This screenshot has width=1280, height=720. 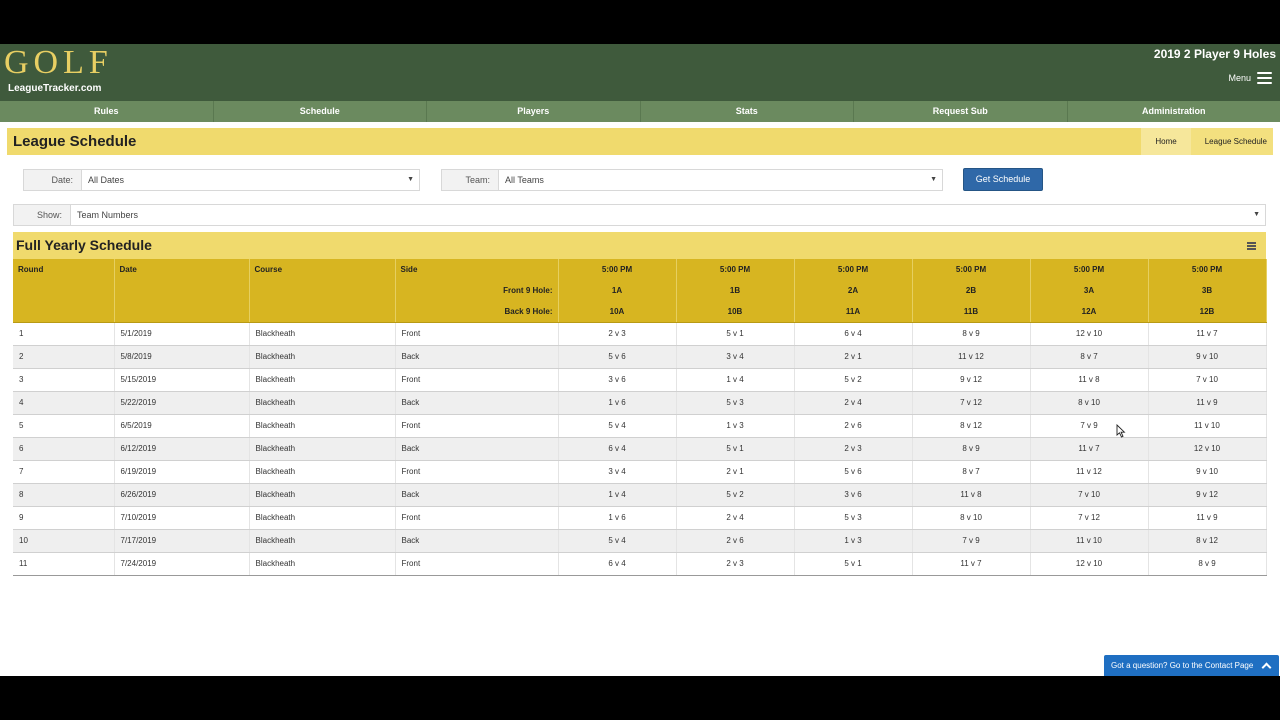 I want to click on slot-back-hole: 11B, so click(x=971, y=312).